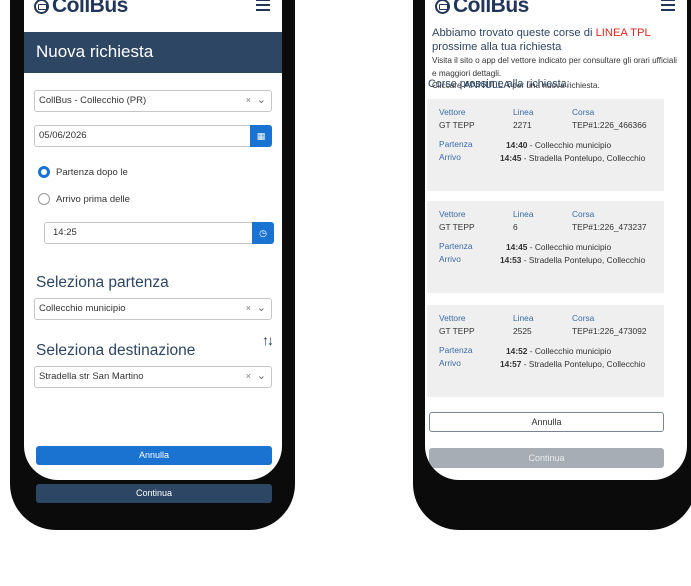 The height and width of the screenshot is (586, 691). What do you see at coordinates (92, 172) in the screenshot?
I see `radio-departure-label: Partenza dopo le` at bounding box center [92, 172].